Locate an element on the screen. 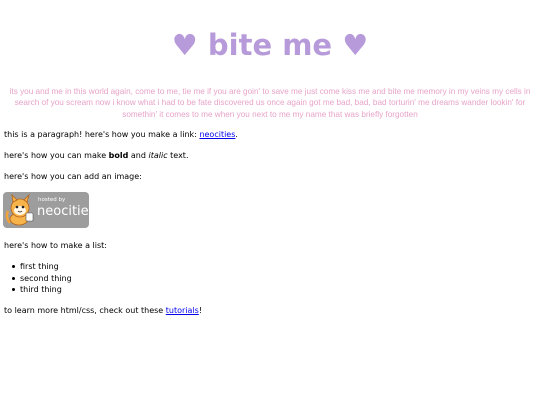 This screenshot has height=405, width=540. tutorials-text: to learn more html/css, check out these is located at coordinates (85, 310).